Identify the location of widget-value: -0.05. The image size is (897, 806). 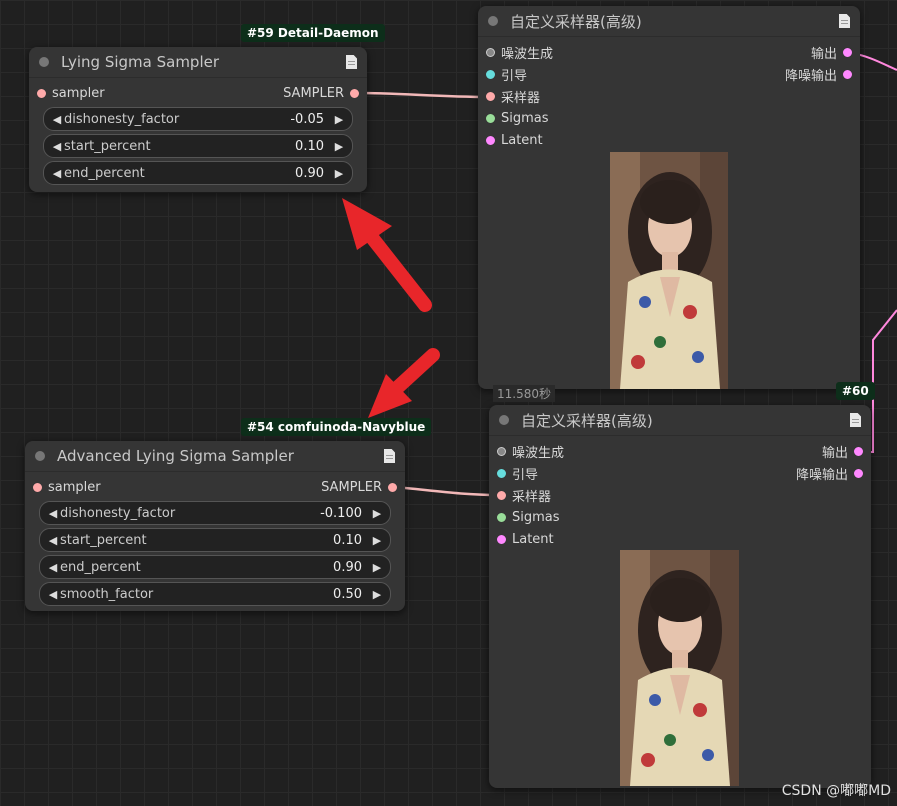
(311, 119).